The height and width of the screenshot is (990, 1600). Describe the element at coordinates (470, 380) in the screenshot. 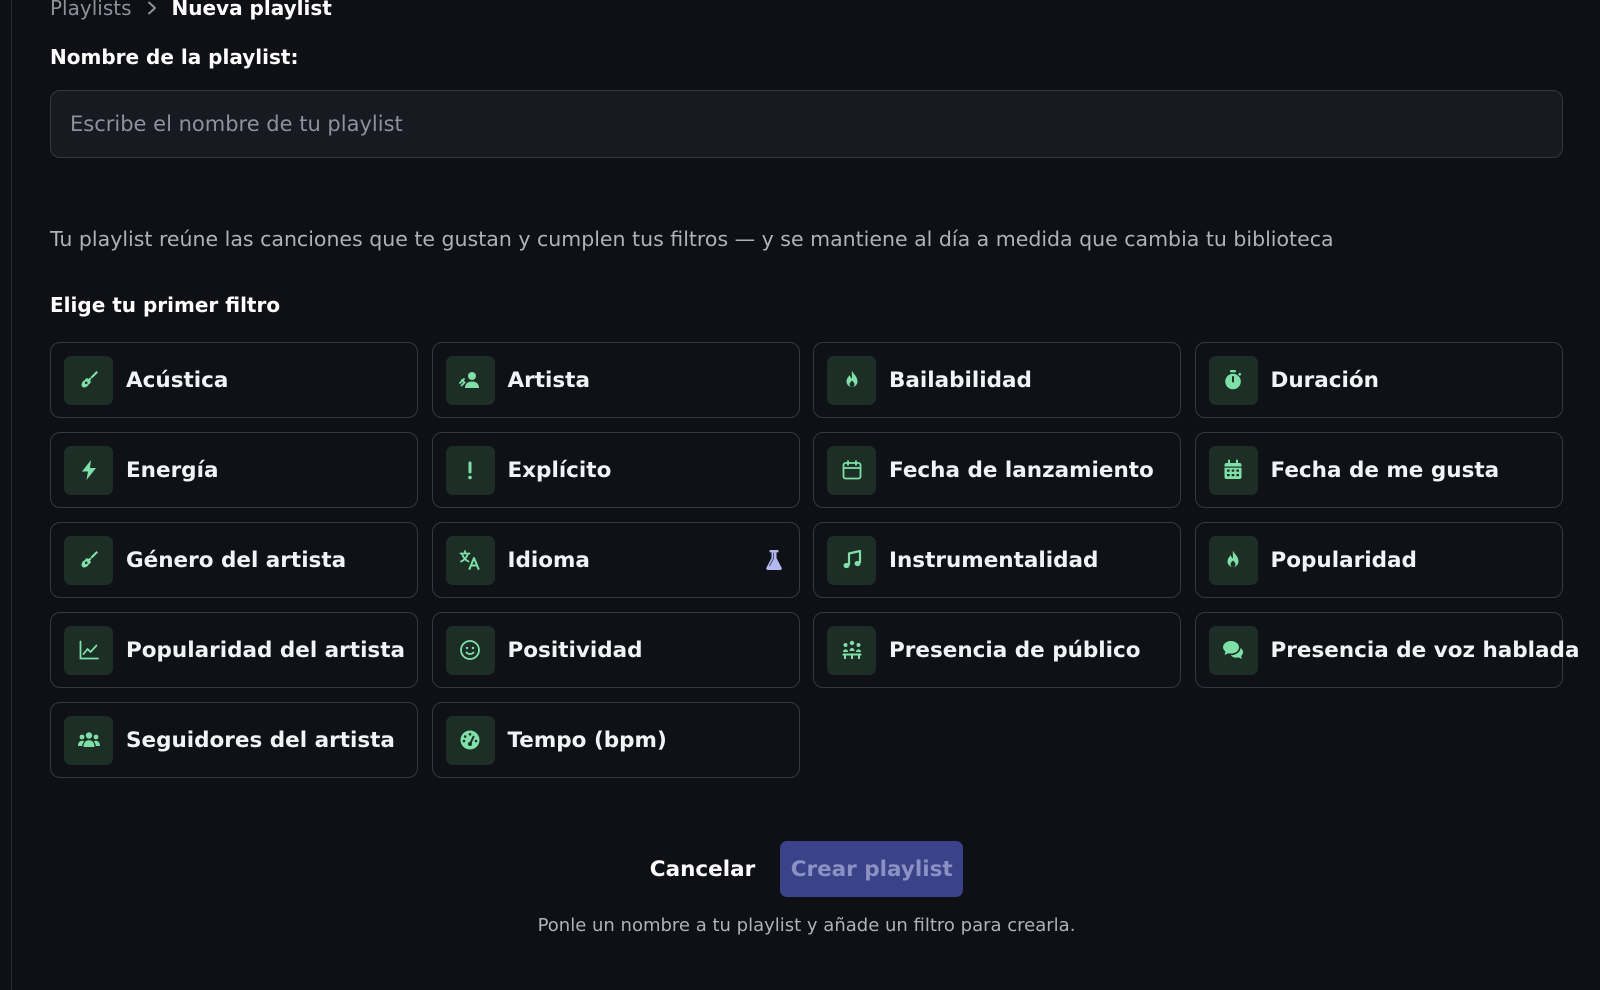

I see `artist-icon` at that location.